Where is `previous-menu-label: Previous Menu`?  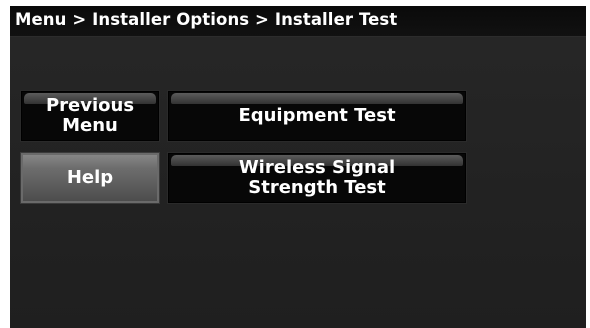 previous-menu-label: Previous Menu is located at coordinates (90, 115).